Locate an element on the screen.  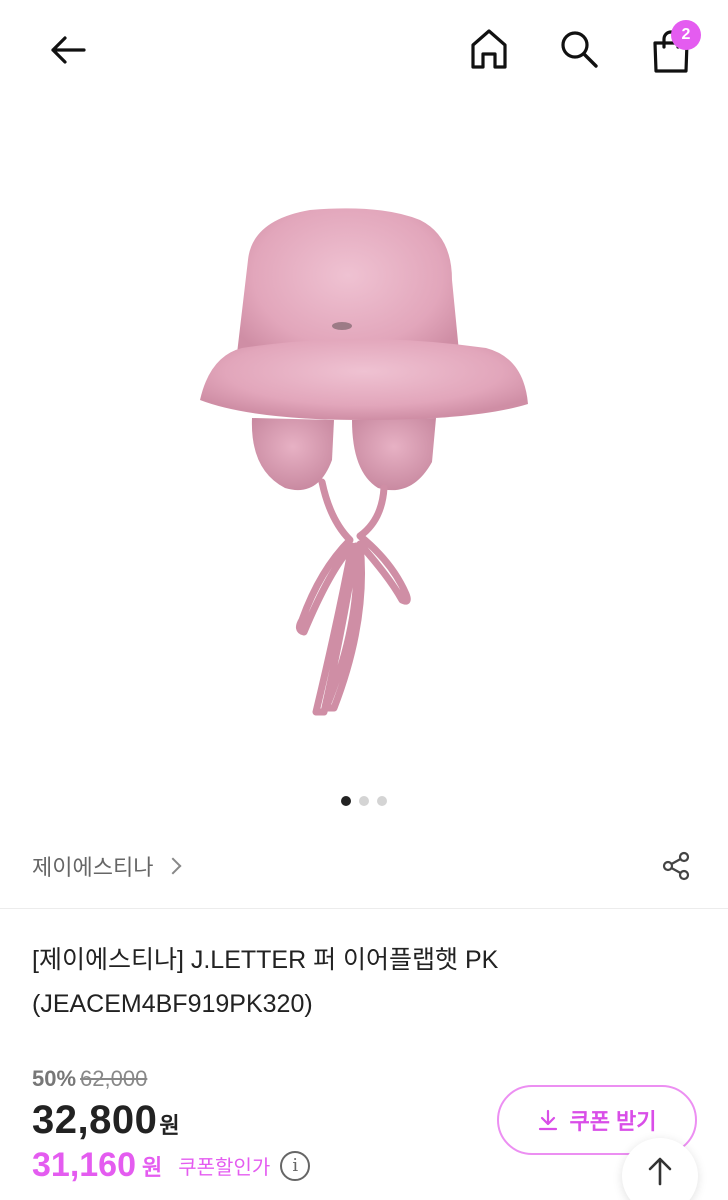
search-icon is located at coordinates (579, 49).